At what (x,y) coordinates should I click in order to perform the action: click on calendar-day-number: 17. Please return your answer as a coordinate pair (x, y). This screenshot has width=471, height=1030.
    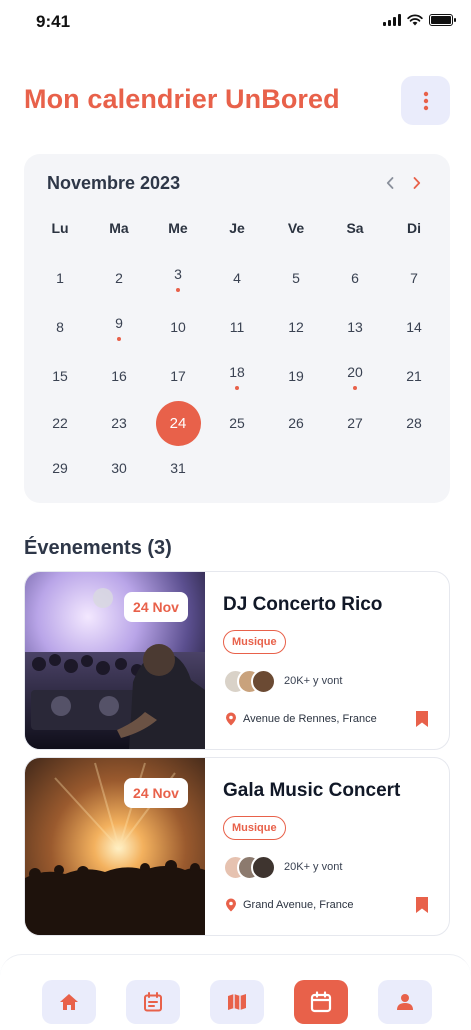
    Looking at the image, I should click on (178, 376).